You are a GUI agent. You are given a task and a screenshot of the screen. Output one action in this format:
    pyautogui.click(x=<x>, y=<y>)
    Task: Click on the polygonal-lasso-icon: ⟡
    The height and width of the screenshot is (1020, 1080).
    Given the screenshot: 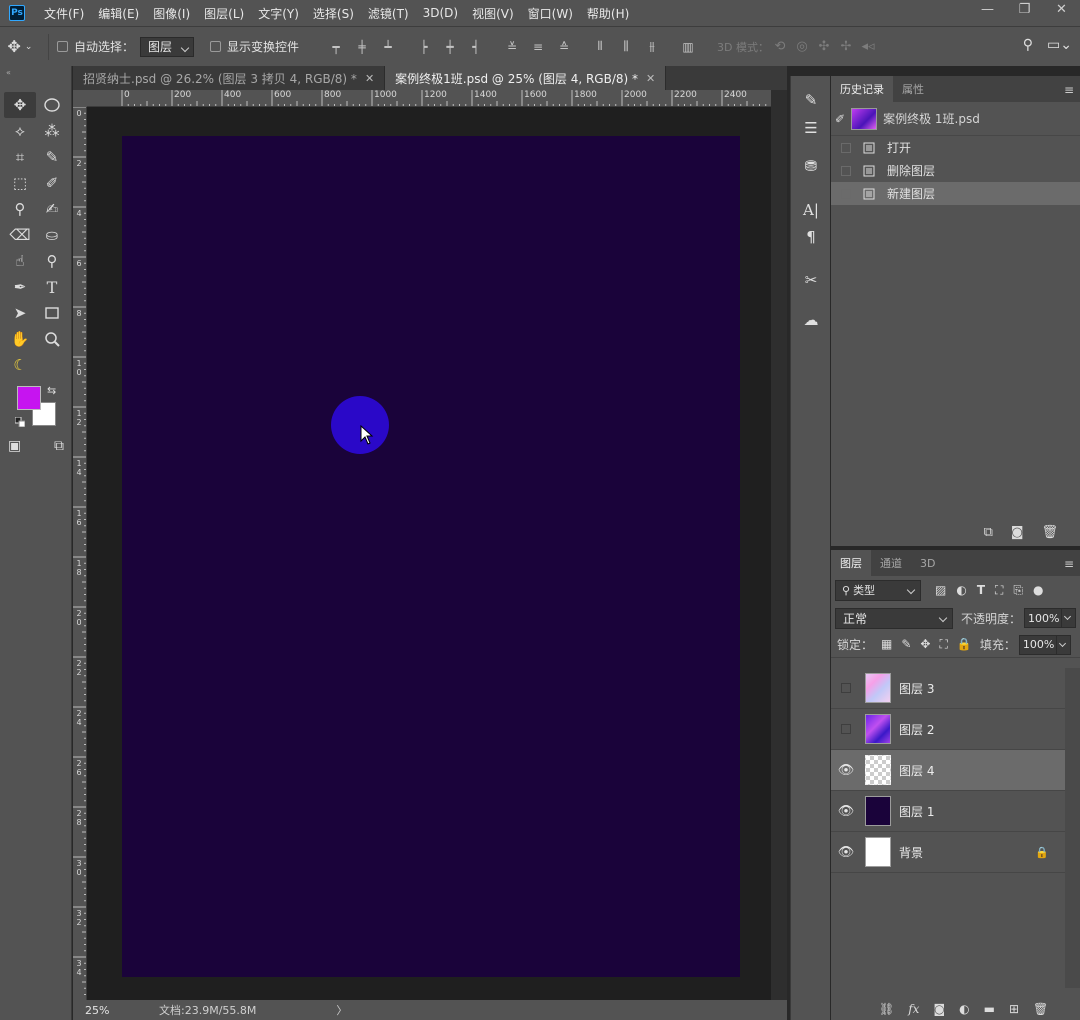 What is the action you would take?
    pyautogui.click(x=20, y=131)
    